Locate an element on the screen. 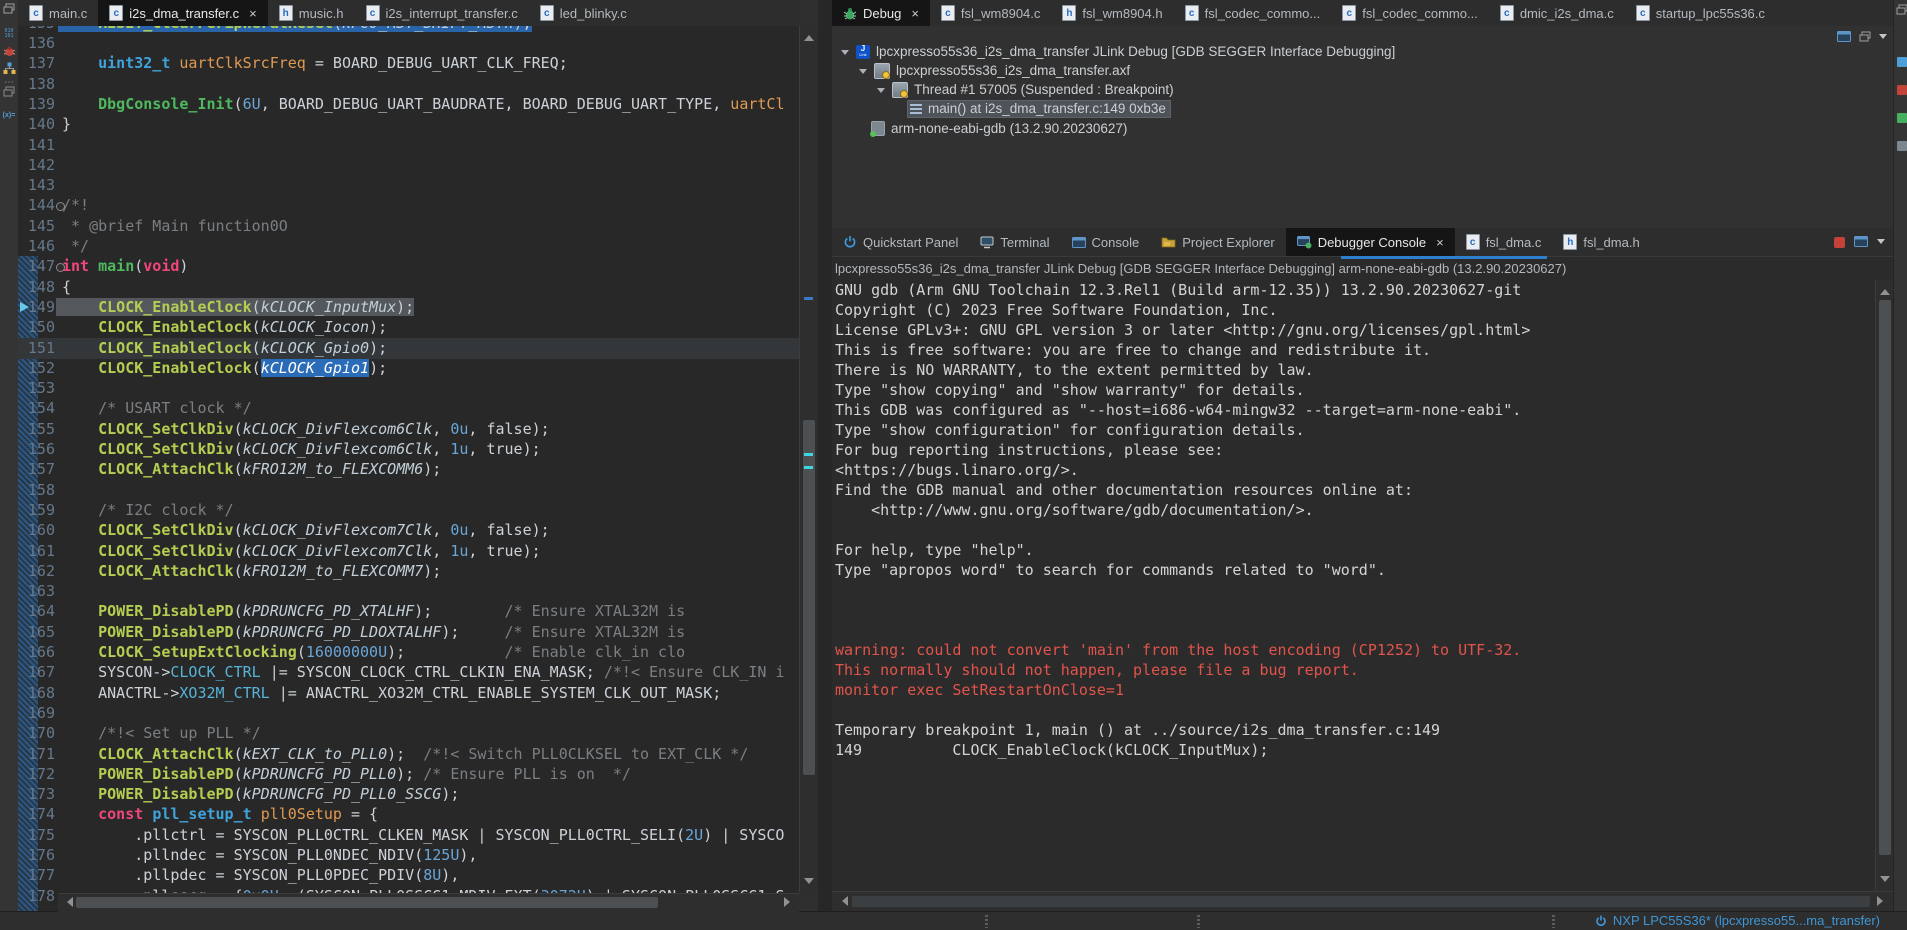 This screenshot has width=1907, height=930. binary-trace-button: 010 101 is located at coordinates (9, 34).